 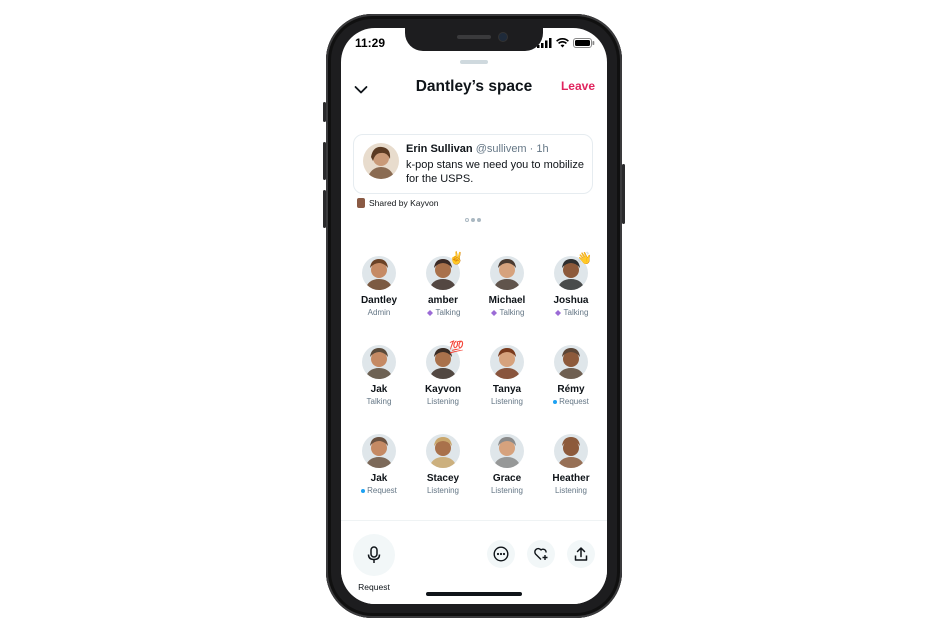 I want to click on page-dot-active, so click(x=467, y=220).